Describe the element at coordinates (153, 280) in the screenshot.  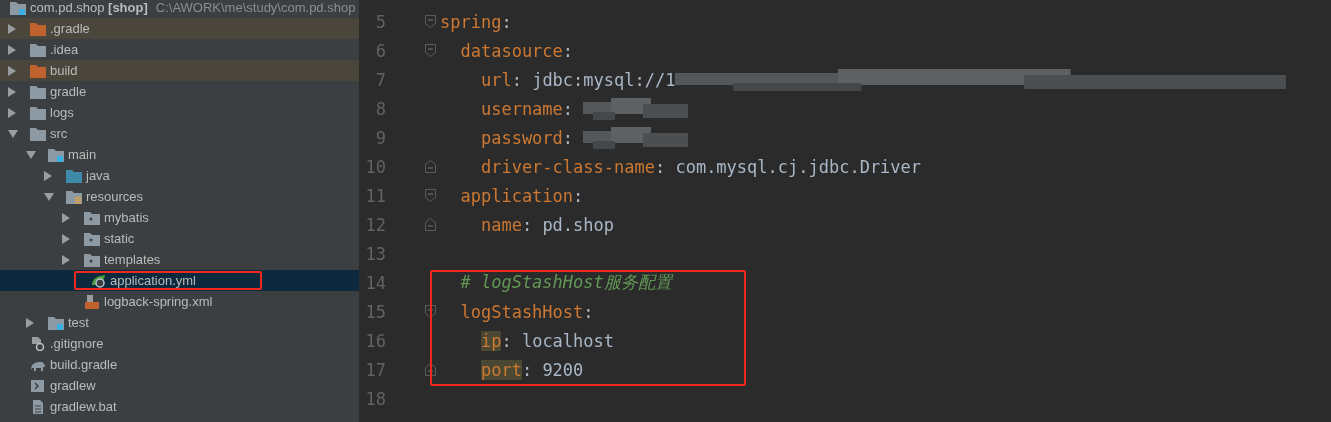
I see `tree-item: application.yml` at that location.